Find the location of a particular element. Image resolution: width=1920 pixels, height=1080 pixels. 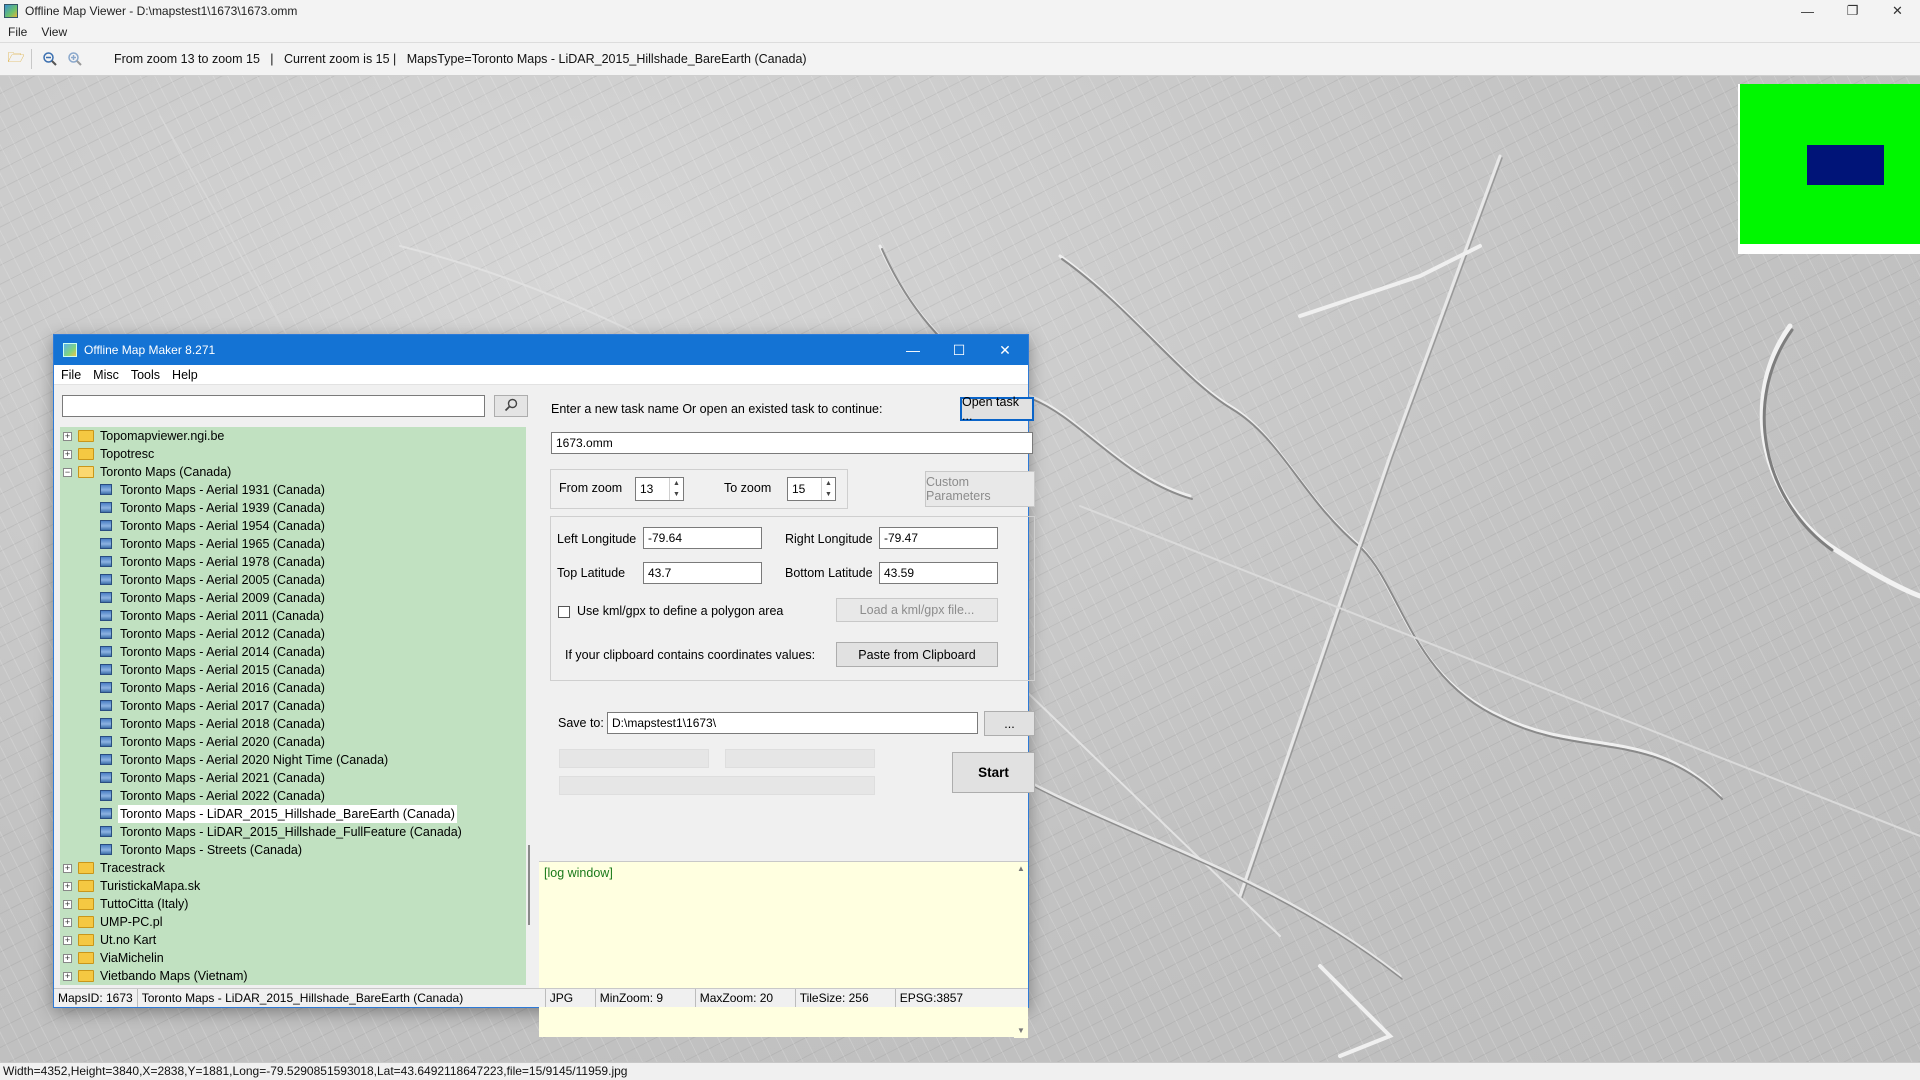

bottom-latitude-field: 43.59 is located at coordinates (938, 573).